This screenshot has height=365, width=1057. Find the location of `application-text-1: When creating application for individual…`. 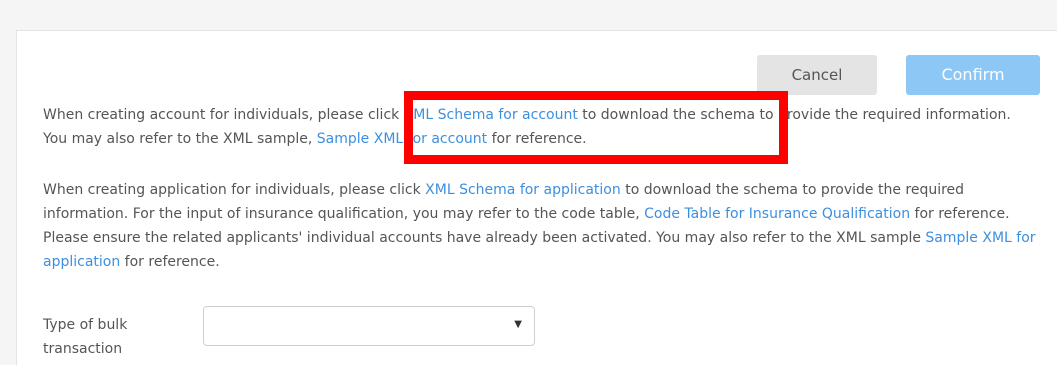

application-text-1: When creating application for individual… is located at coordinates (234, 190).